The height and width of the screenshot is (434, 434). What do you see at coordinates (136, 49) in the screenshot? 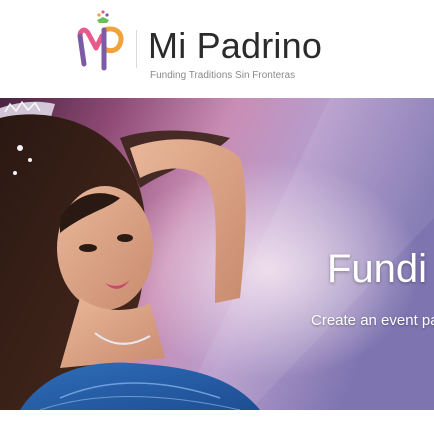
I see `brand-divider` at bounding box center [136, 49].